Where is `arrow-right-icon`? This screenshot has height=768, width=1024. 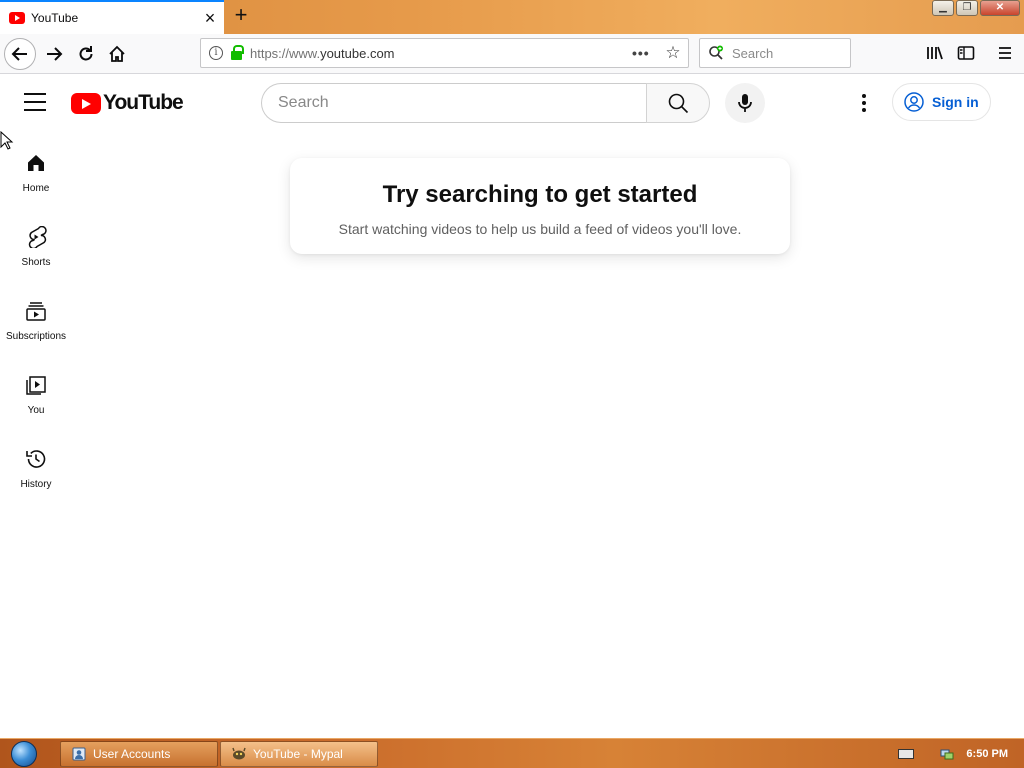
arrow-right-icon is located at coordinates (55, 54).